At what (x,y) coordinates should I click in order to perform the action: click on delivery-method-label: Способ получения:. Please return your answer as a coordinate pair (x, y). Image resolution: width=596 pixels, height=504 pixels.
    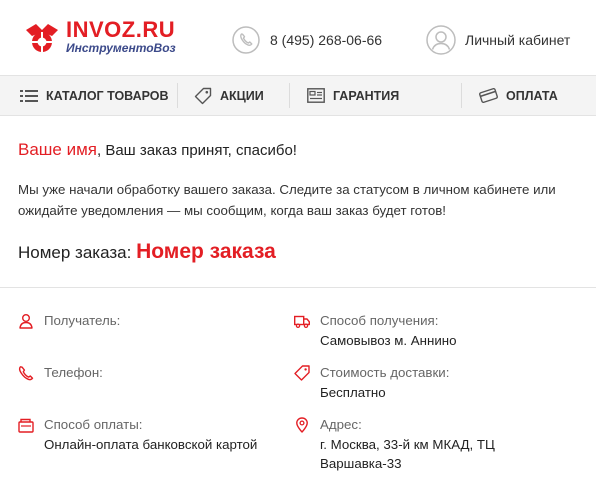
    Looking at the image, I should click on (379, 320).